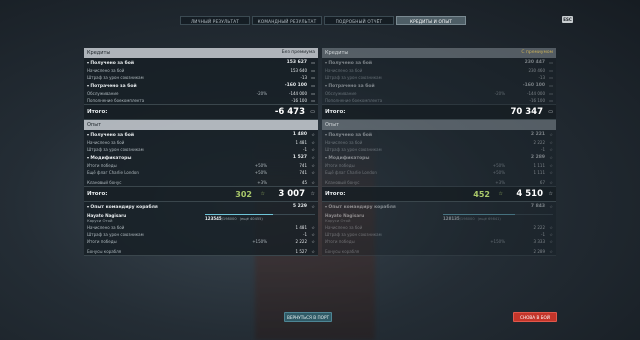 Image resolution: width=640 pixels, height=340 pixels. I want to click on commander-xp-bar-fill, so click(239, 214).